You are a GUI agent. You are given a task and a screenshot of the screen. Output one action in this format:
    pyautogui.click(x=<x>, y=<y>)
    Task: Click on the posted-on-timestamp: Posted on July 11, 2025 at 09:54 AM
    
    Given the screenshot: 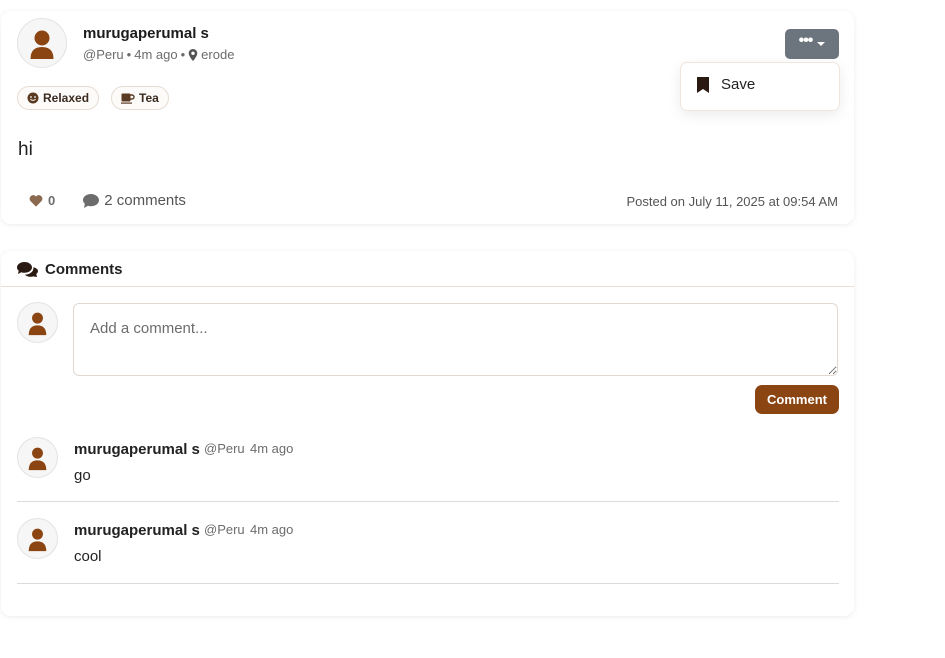 What is the action you would take?
    pyautogui.click(x=732, y=201)
    